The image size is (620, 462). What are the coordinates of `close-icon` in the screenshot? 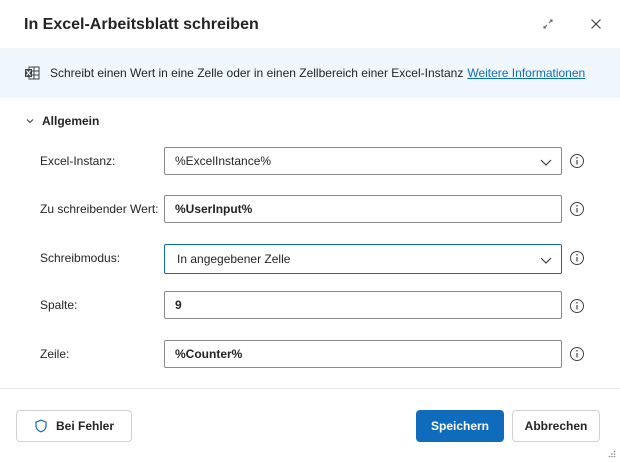 It's located at (596, 24).